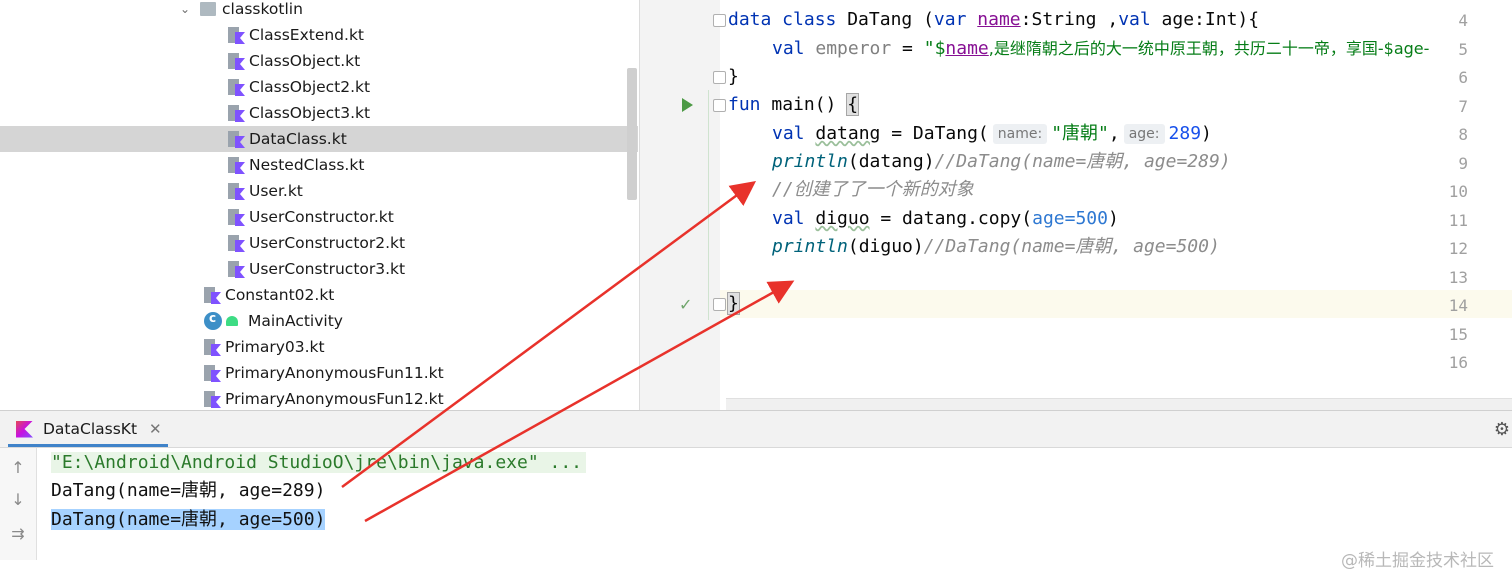 The width and height of the screenshot is (1512, 571). I want to click on run-gutter-icon, so click(687, 105).